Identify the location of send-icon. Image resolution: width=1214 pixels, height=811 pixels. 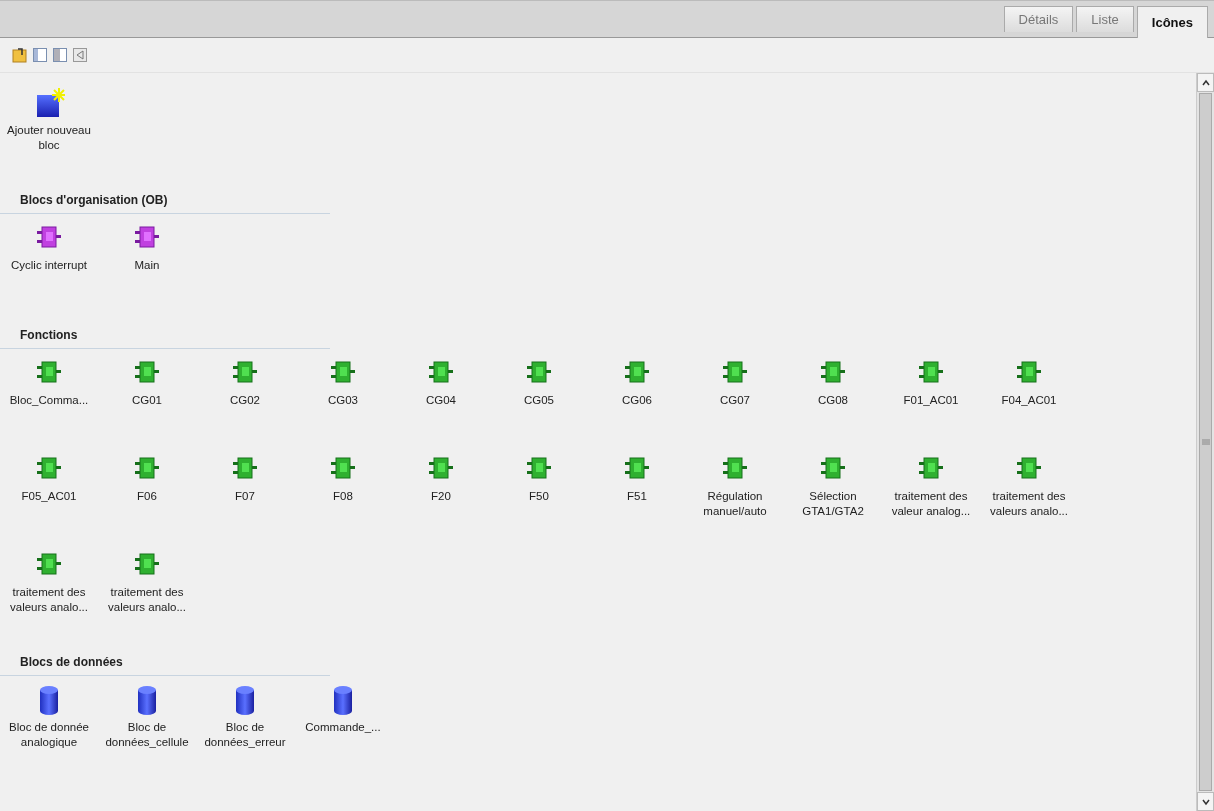
(80, 55).